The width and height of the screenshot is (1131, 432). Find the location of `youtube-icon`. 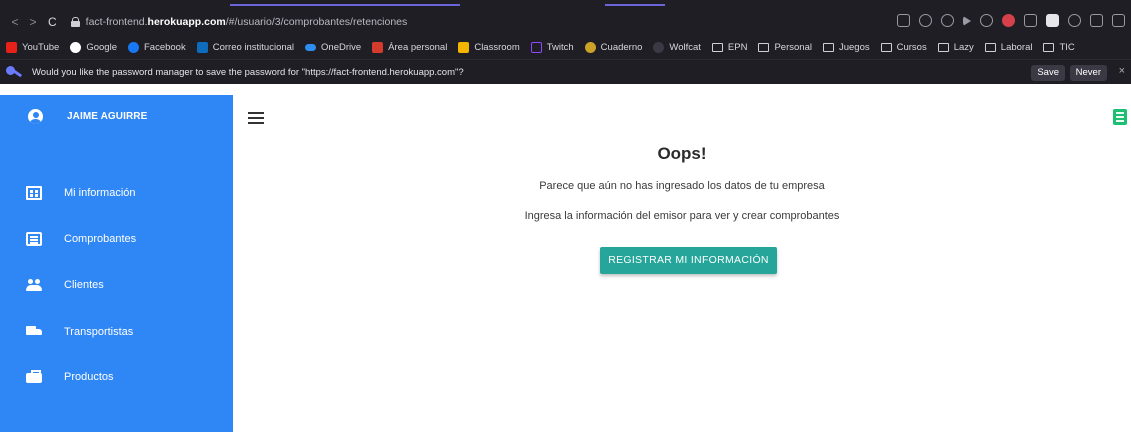

youtube-icon is located at coordinates (11, 47).